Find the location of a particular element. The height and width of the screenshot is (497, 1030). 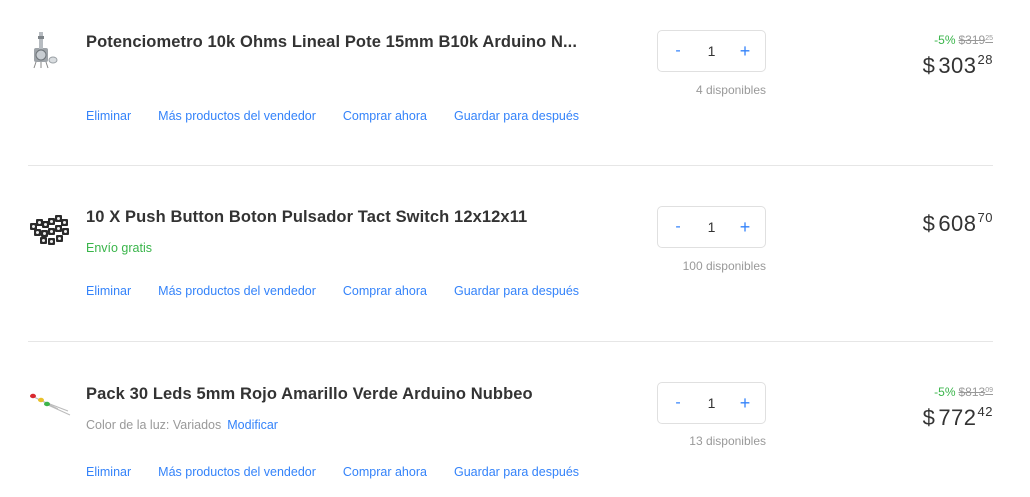

discount-line: -5% $31925 is located at coordinates (958, 39).